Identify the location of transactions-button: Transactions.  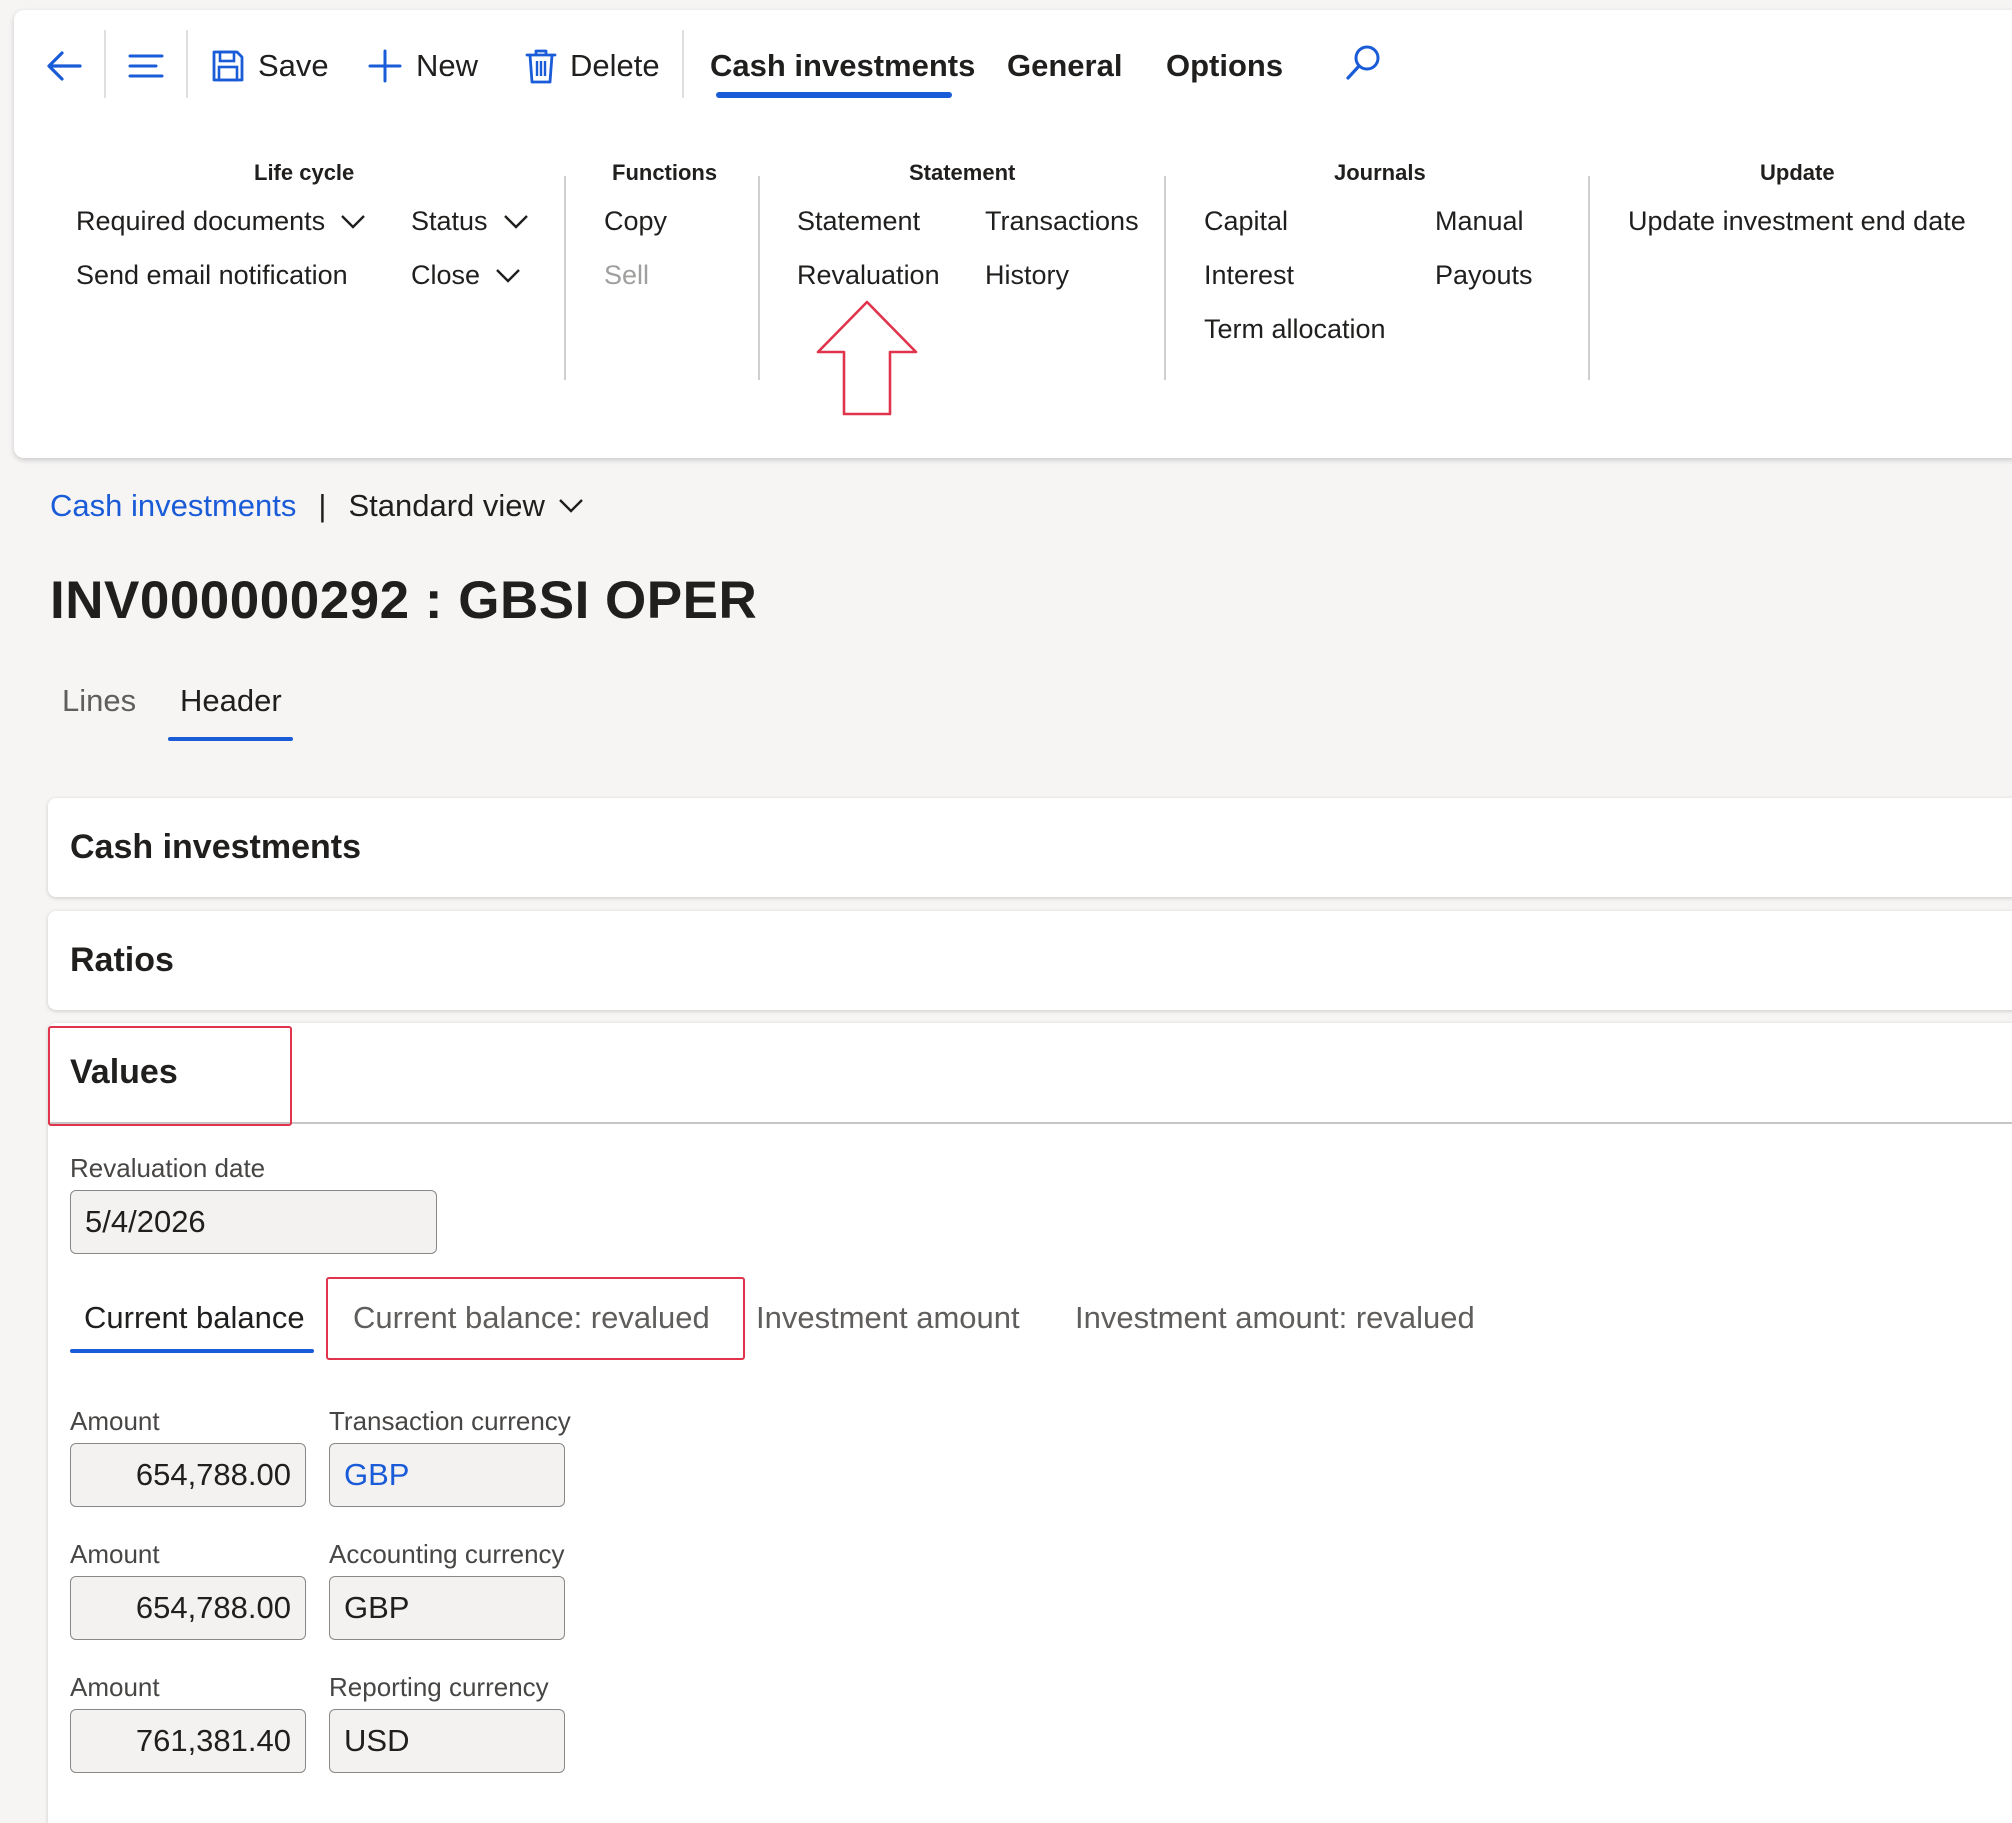
(1062, 221).